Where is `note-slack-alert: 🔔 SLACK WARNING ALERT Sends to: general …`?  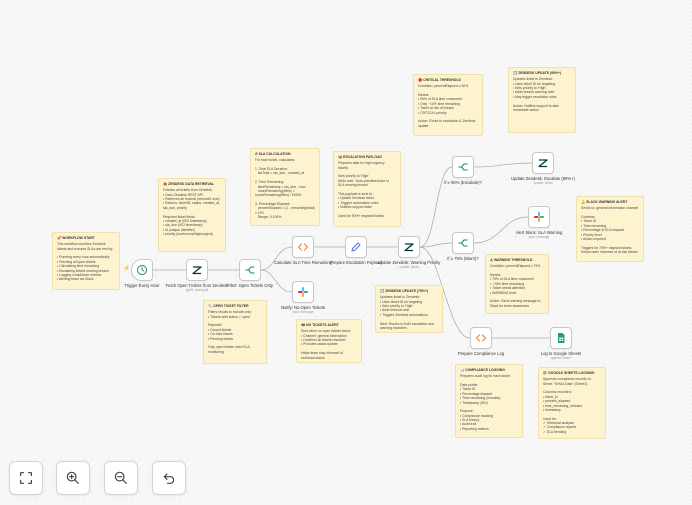 note-slack-alert: 🔔 SLACK WARNING ALERT Sends to: general … is located at coordinates (610, 229).